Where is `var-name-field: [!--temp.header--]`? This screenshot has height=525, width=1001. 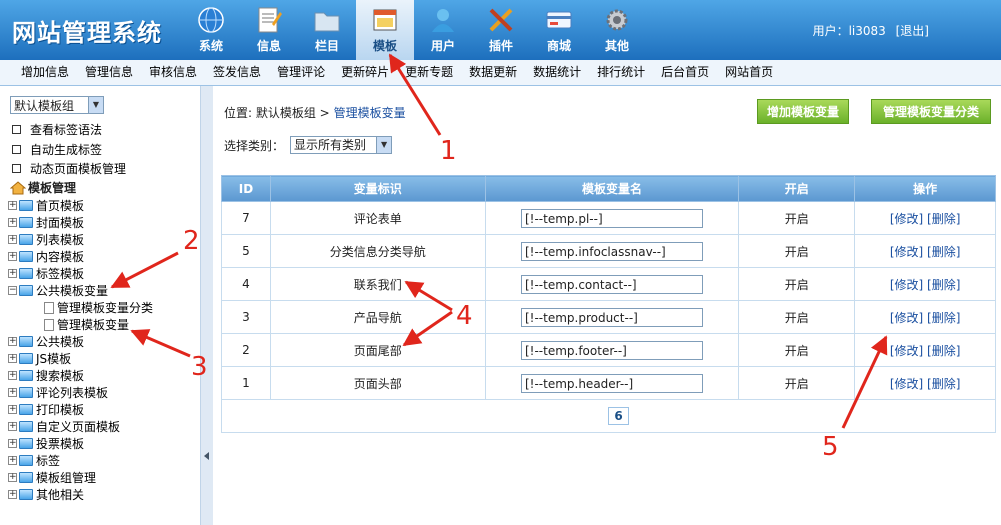 var-name-field: [!--temp.header--] is located at coordinates (611, 383).